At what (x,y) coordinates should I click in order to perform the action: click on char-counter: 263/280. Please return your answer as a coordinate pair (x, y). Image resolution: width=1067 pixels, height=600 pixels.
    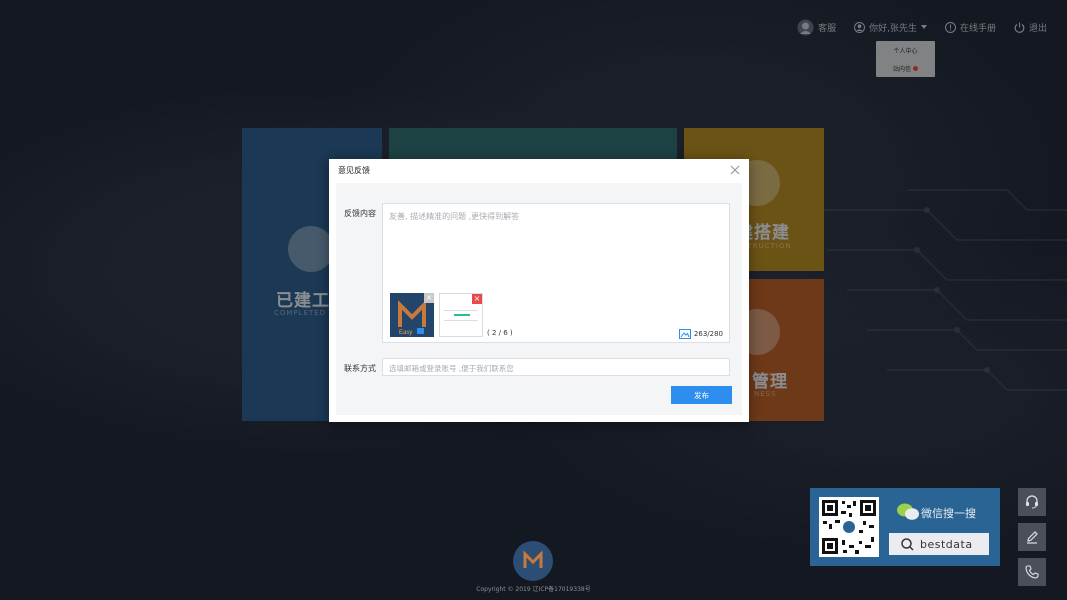
    Looking at the image, I should click on (700, 334).